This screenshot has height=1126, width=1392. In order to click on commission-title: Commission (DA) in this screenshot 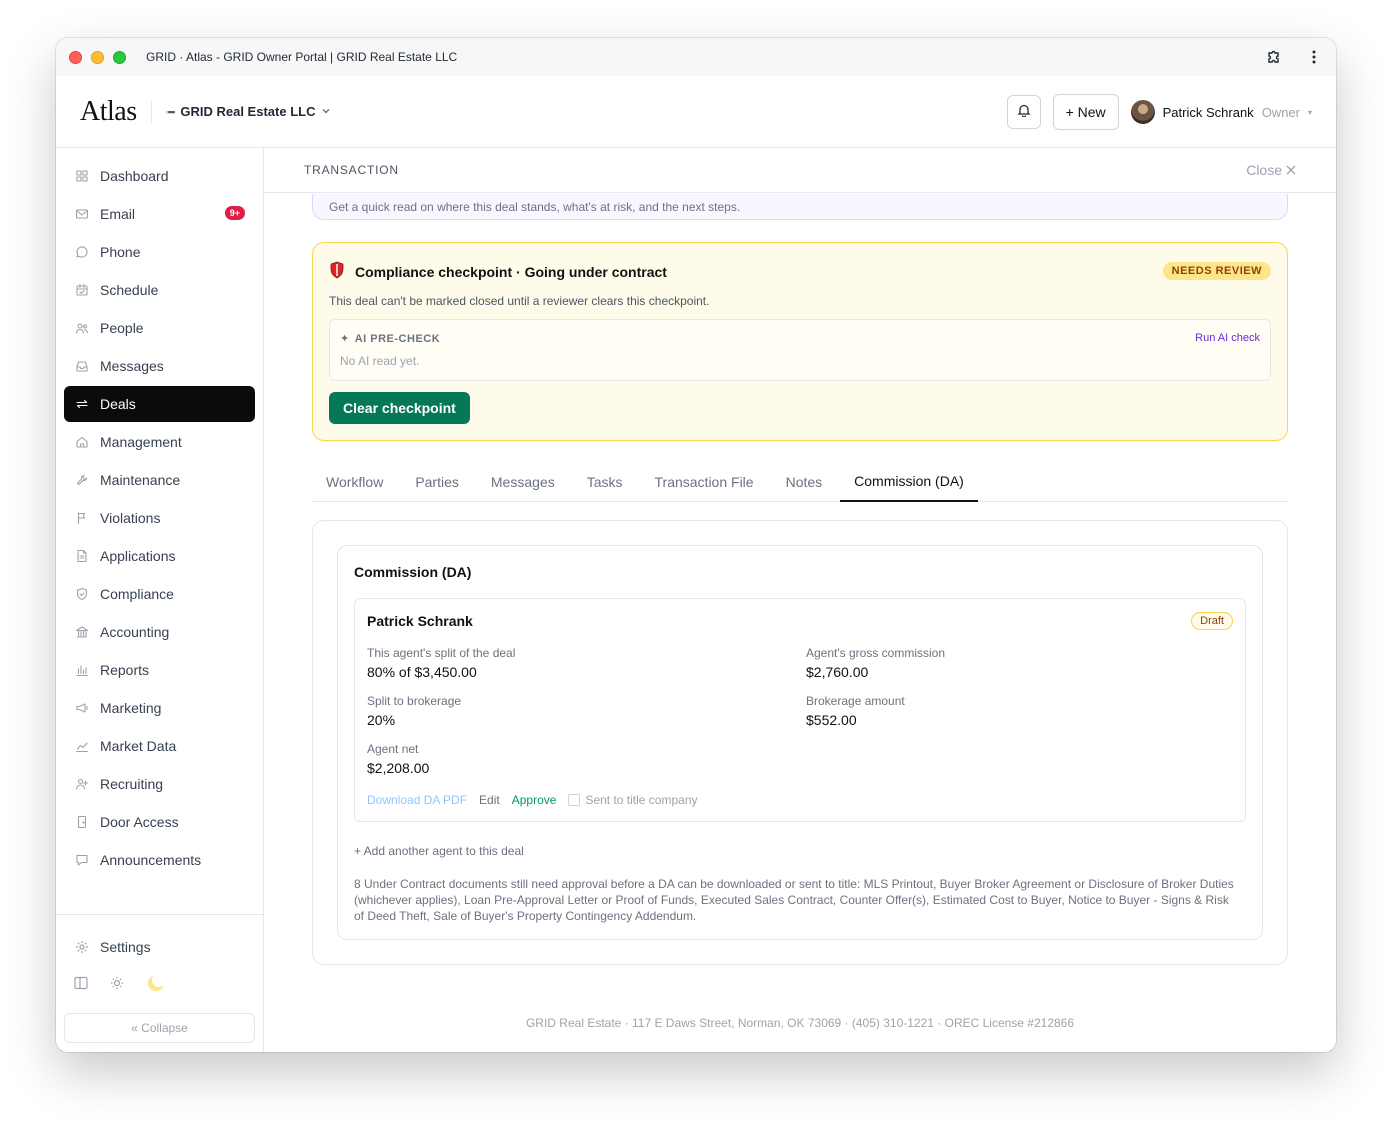, I will do `click(413, 572)`.